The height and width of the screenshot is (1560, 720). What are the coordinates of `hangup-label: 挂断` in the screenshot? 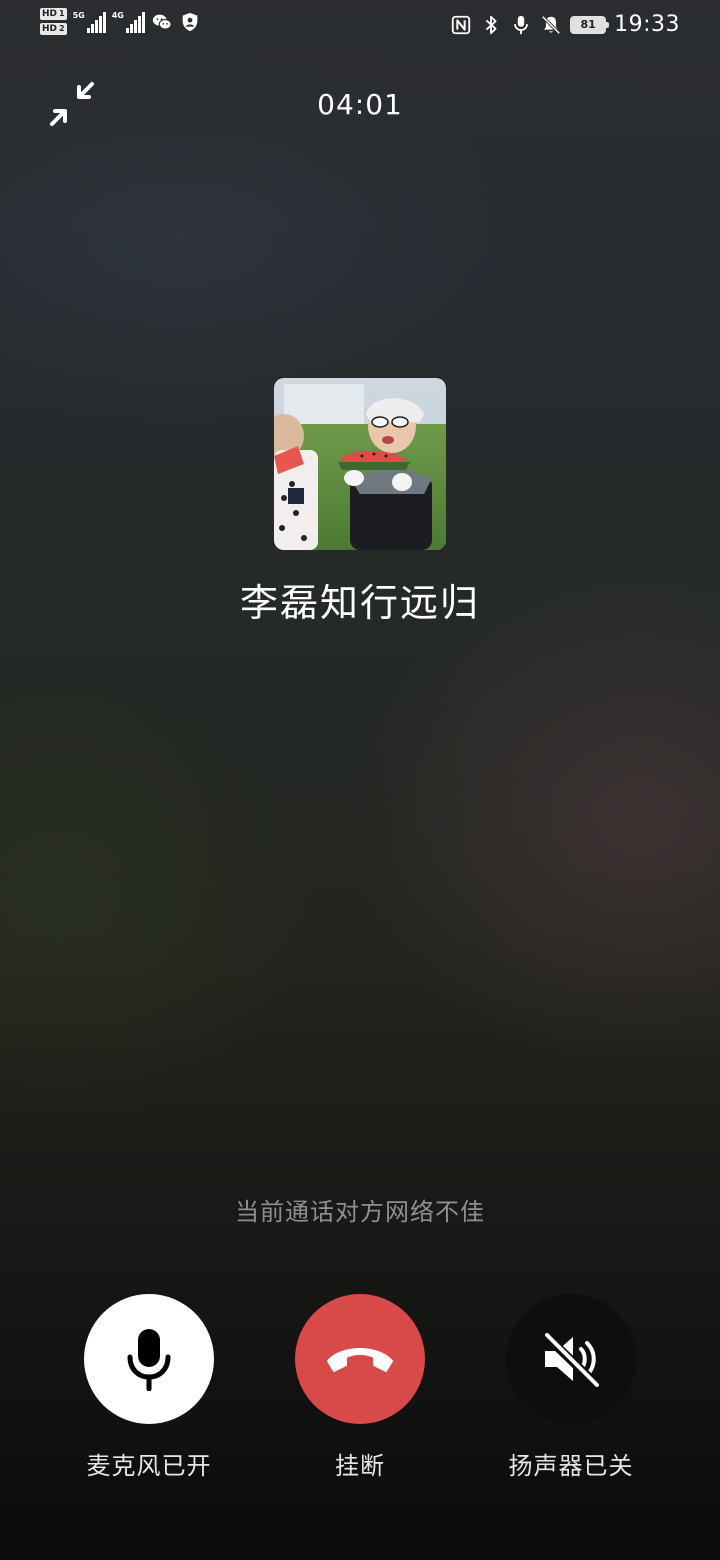 It's located at (360, 1466).